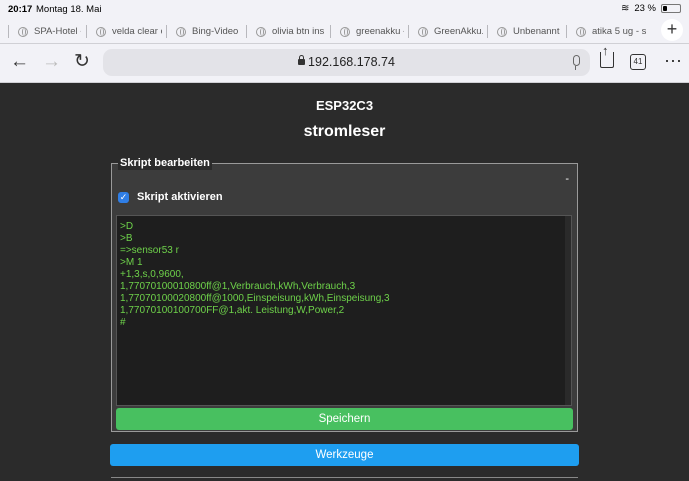  Describe the element at coordinates (344, 131) in the screenshot. I see `page-title: stromleser` at that location.